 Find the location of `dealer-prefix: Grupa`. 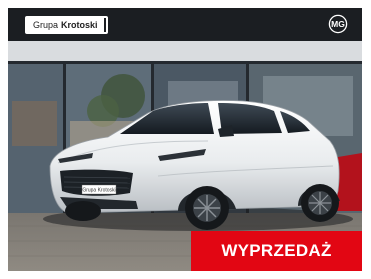

dealer-prefix: Grupa is located at coordinates (46, 25).